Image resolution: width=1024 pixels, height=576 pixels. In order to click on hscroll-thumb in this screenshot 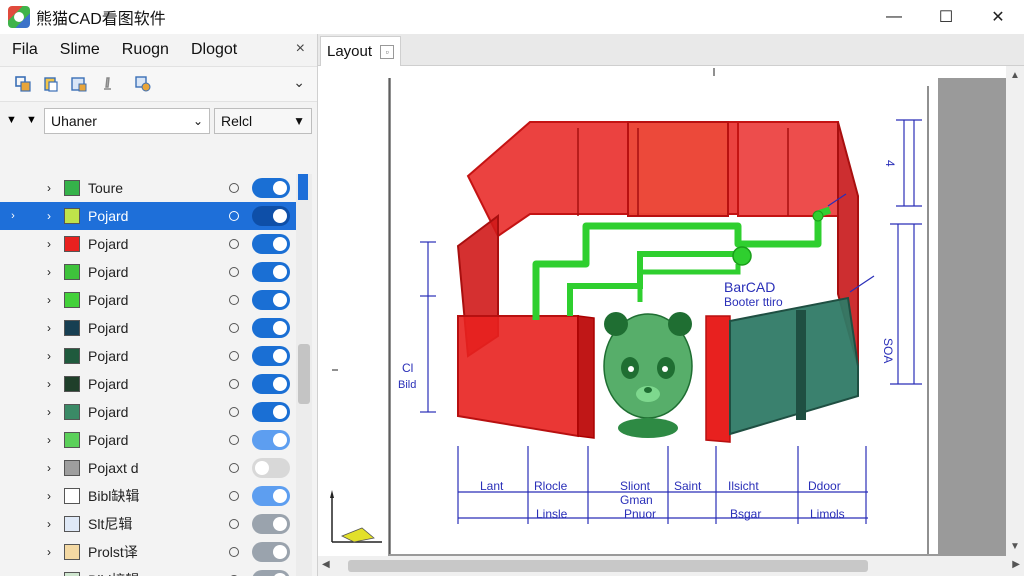, I will do `click(608, 566)`.